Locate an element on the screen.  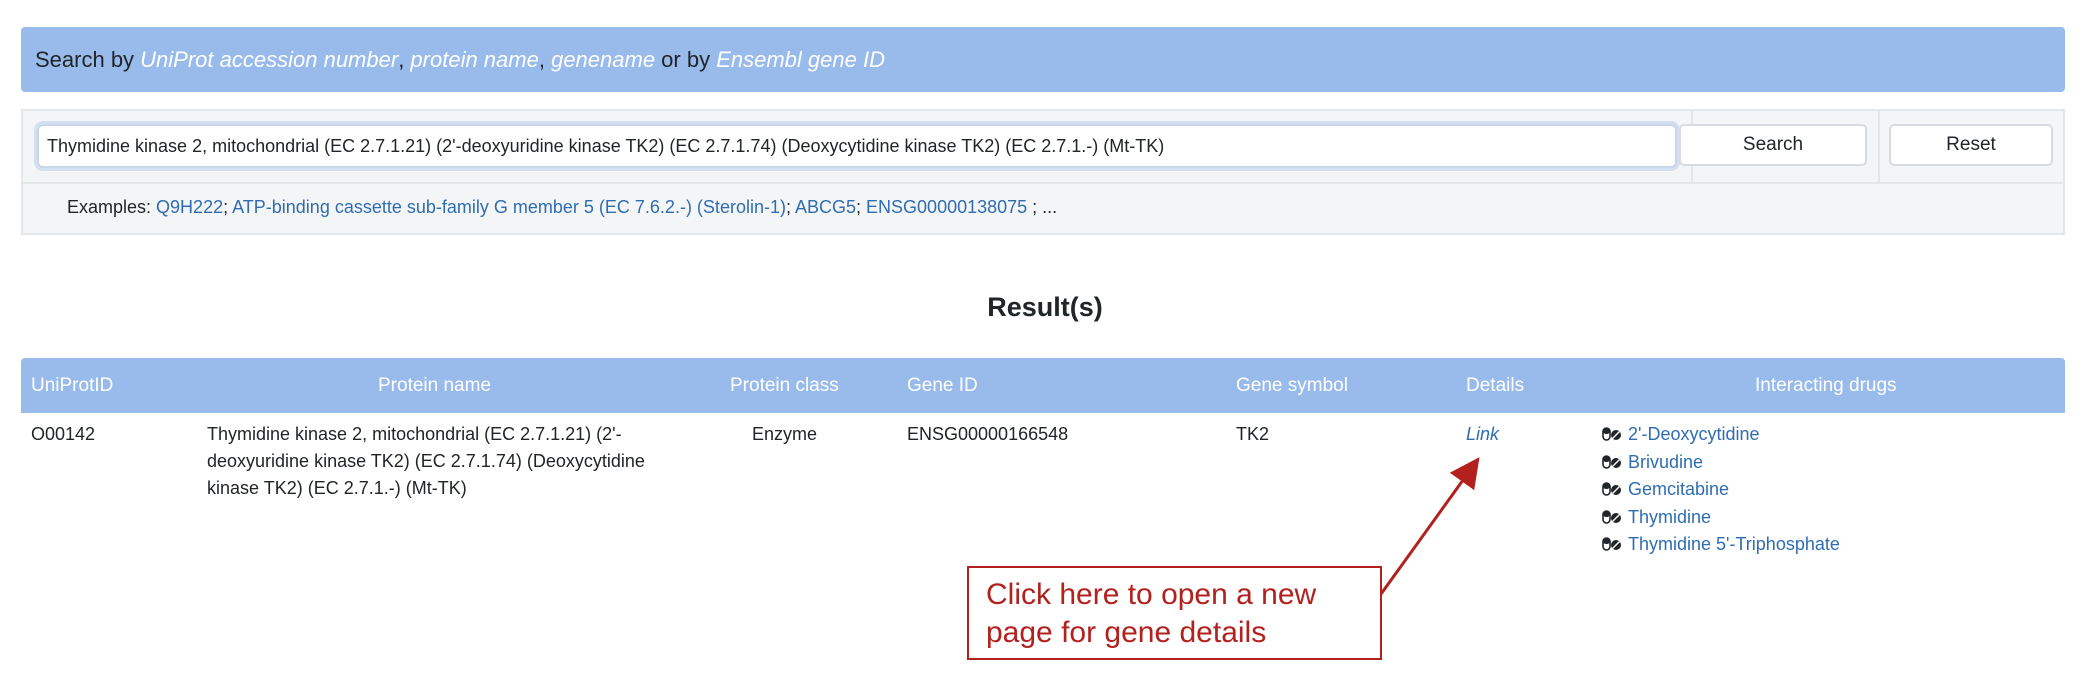
column-header-protein-name: Protein name is located at coordinates (435, 385).